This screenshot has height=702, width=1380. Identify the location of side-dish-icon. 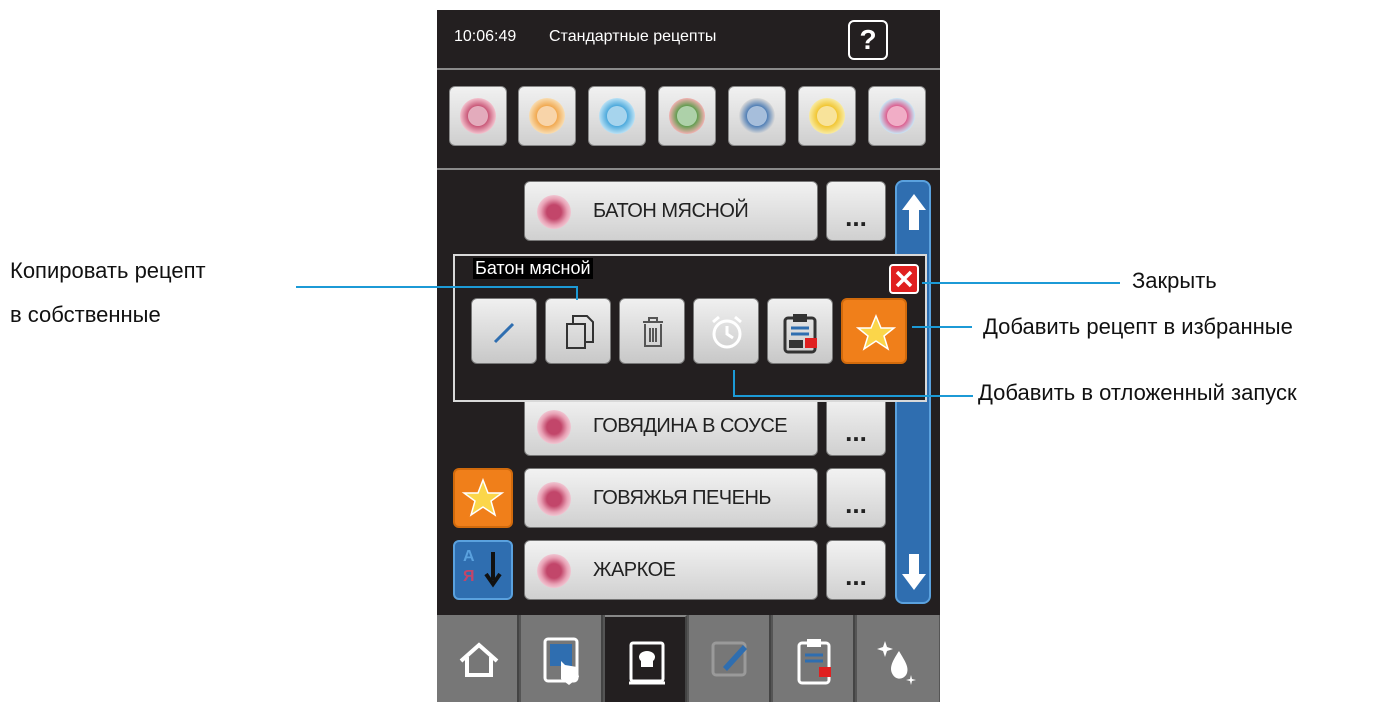
(757, 116).